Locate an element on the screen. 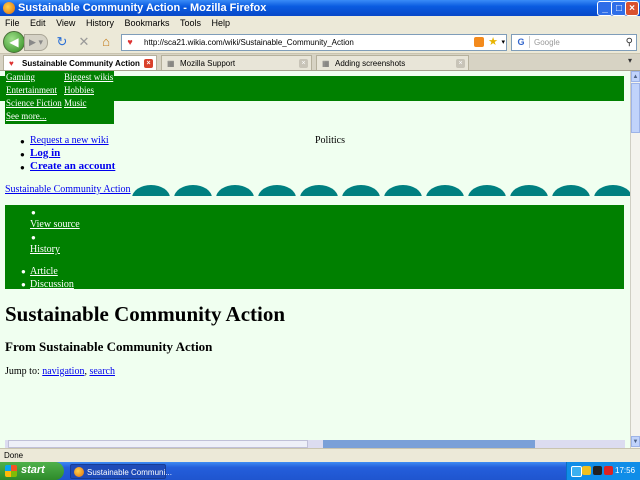 Image resolution: width=640 pixels, height=480 pixels. tab-list-icon: ▾ is located at coordinates (633, 62).